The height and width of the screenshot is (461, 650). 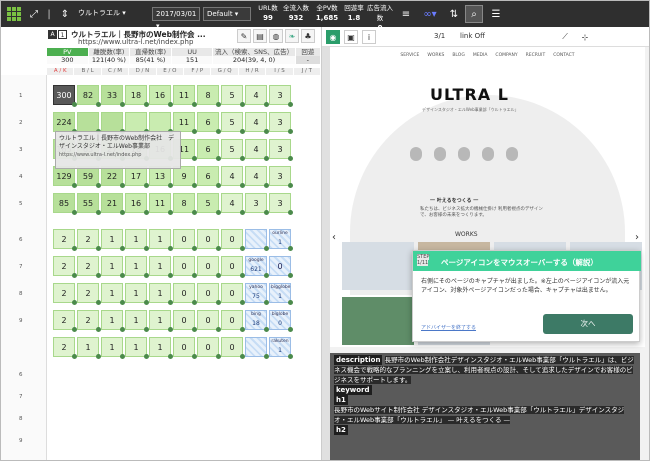 What do you see at coordinates (276, 36) in the screenshot?
I see `globe-icon: ◍` at bounding box center [276, 36].